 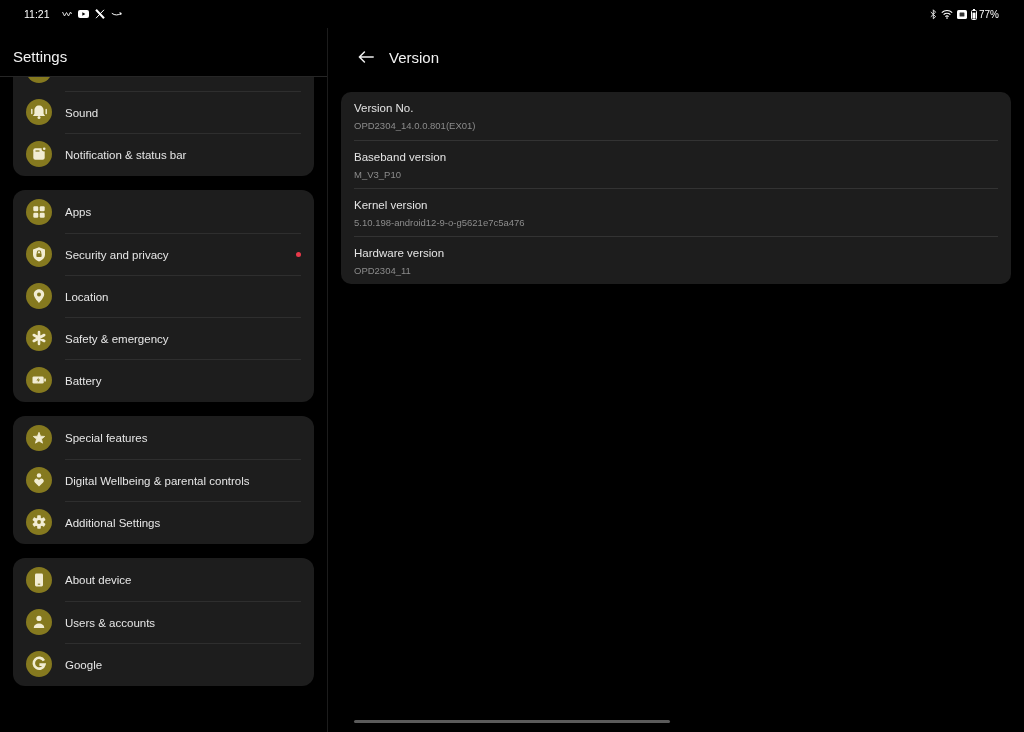 I want to click on settings-item: Google, so click(x=163, y=664).